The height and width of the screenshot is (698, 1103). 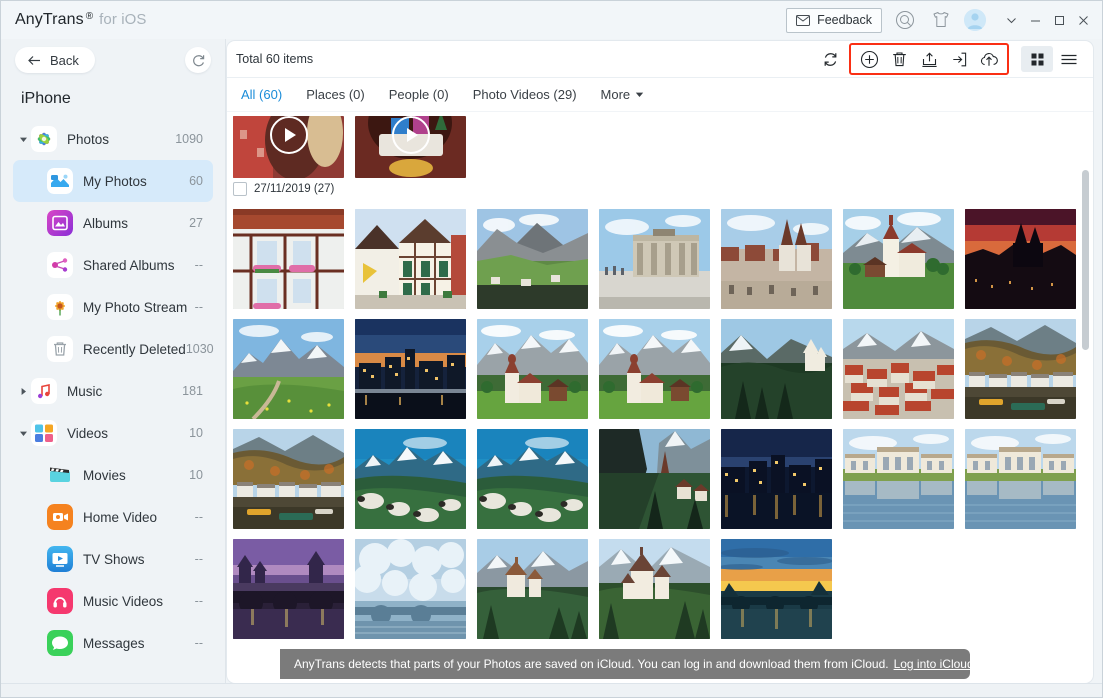 I want to click on berlin-night-river, so click(x=776, y=479).